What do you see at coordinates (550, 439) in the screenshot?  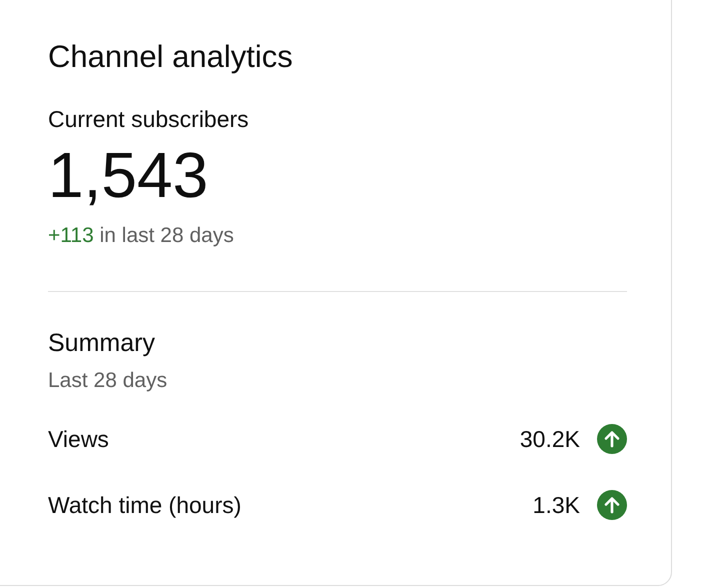 I see `metric-value: 30.2K` at bounding box center [550, 439].